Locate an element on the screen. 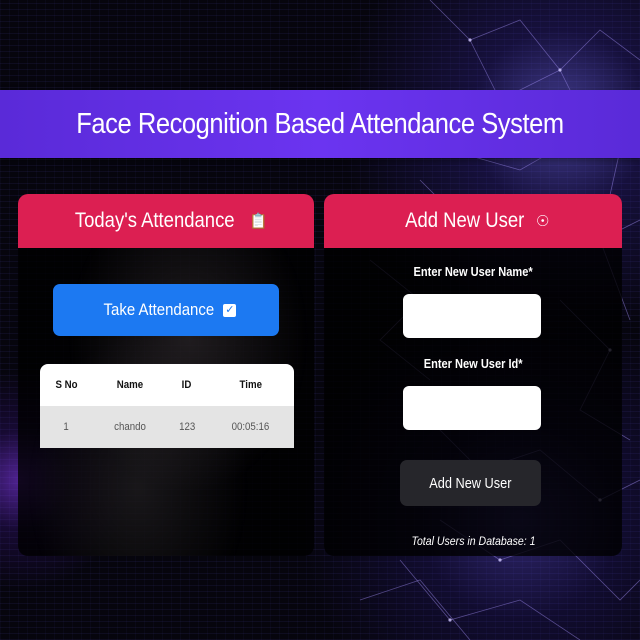 The height and width of the screenshot is (640, 640). column-header-name: Name is located at coordinates (130, 385).